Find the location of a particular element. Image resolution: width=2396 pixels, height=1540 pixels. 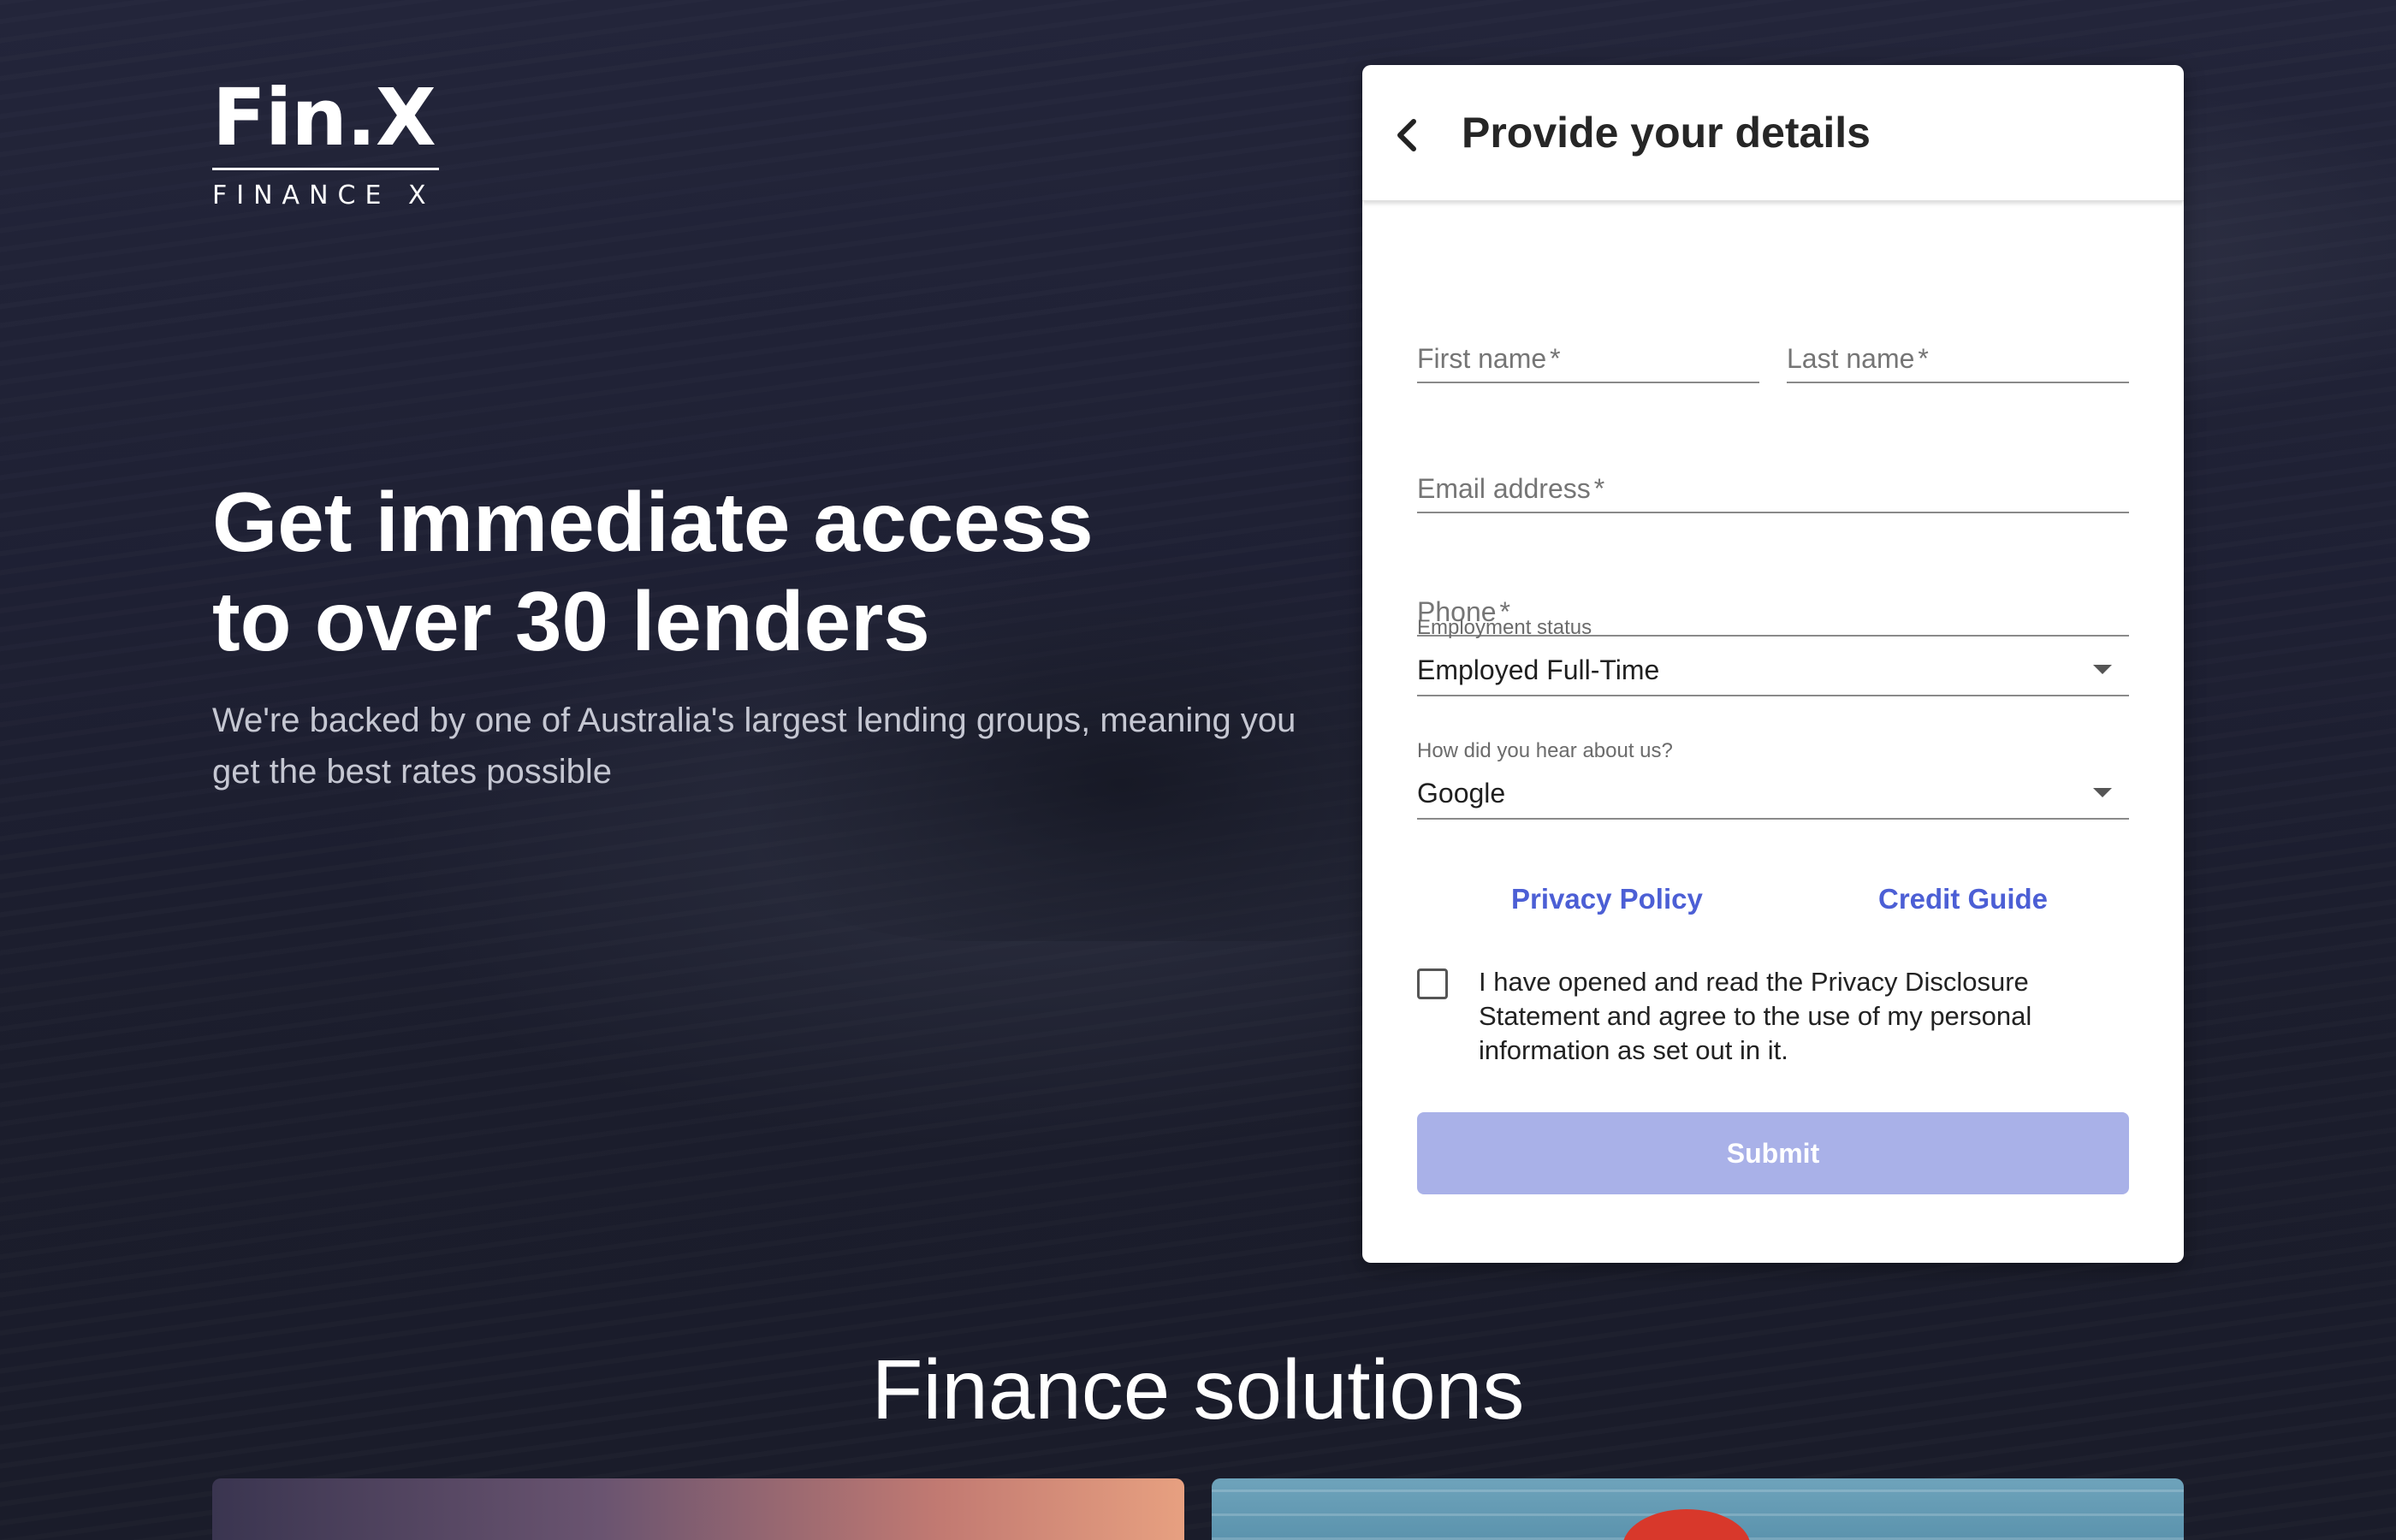

privacy-policy-link: Privacy Policy is located at coordinates (1607, 899).